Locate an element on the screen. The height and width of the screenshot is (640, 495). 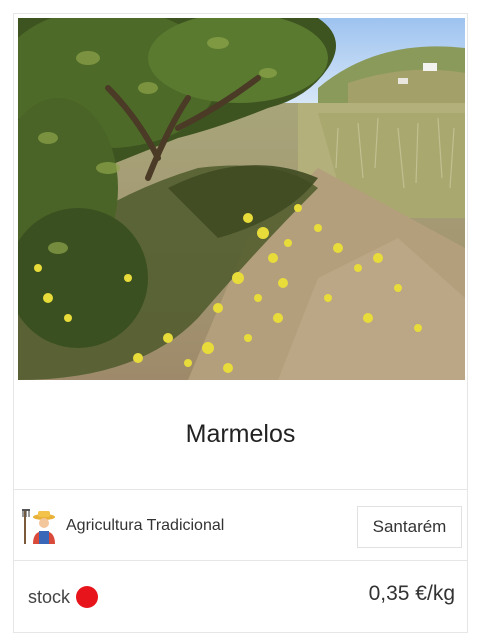
producer: Agricultura Tradicional is located at coordinates (122, 526).